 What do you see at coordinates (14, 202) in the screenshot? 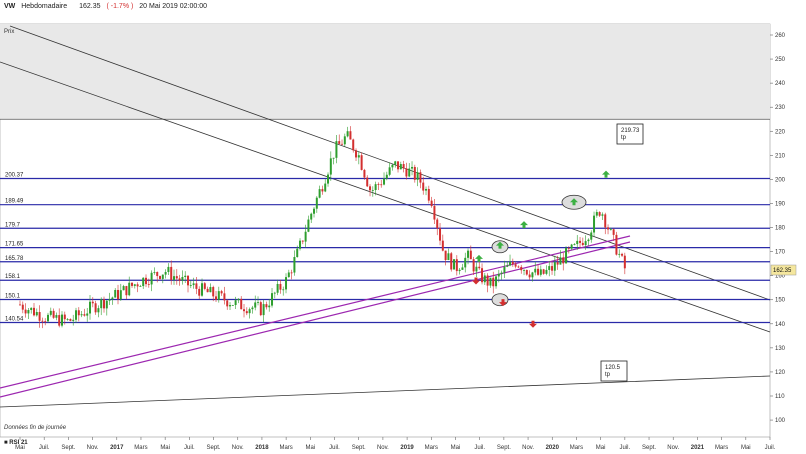
I see `level-label: 189.49` at bounding box center [14, 202].